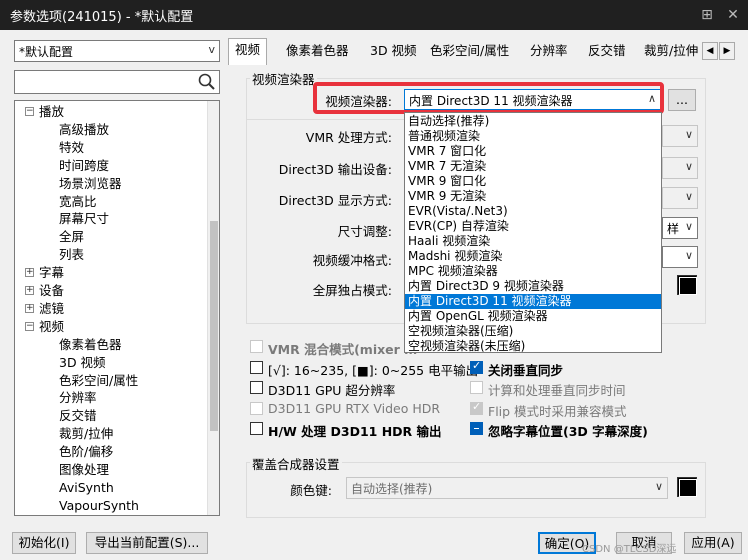 Image resolution: width=748 pixels, height=560 pixels. What do you see at coordinates (680, 136) in the screenshot?
I see `vmr-select: ∨` at bounding box center [680, 136].